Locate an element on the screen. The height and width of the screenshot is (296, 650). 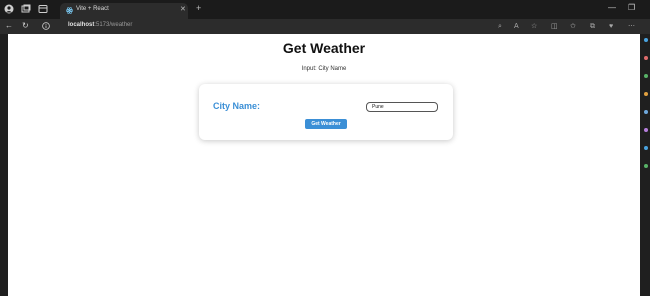
restore-icon: ❐ is located at coordinates (631, 7).